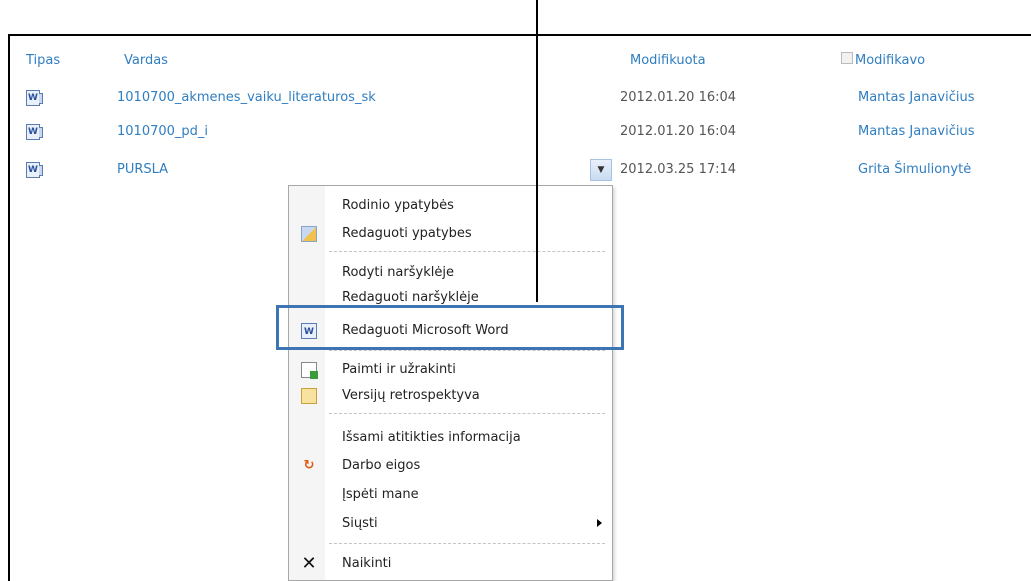 This screenshot has width=1031, height=581. What do you see at coordinates (890, 60) in the screenshot?
I see `column-header-modified-by: Modifikavo` at bounding box center [890, 60].